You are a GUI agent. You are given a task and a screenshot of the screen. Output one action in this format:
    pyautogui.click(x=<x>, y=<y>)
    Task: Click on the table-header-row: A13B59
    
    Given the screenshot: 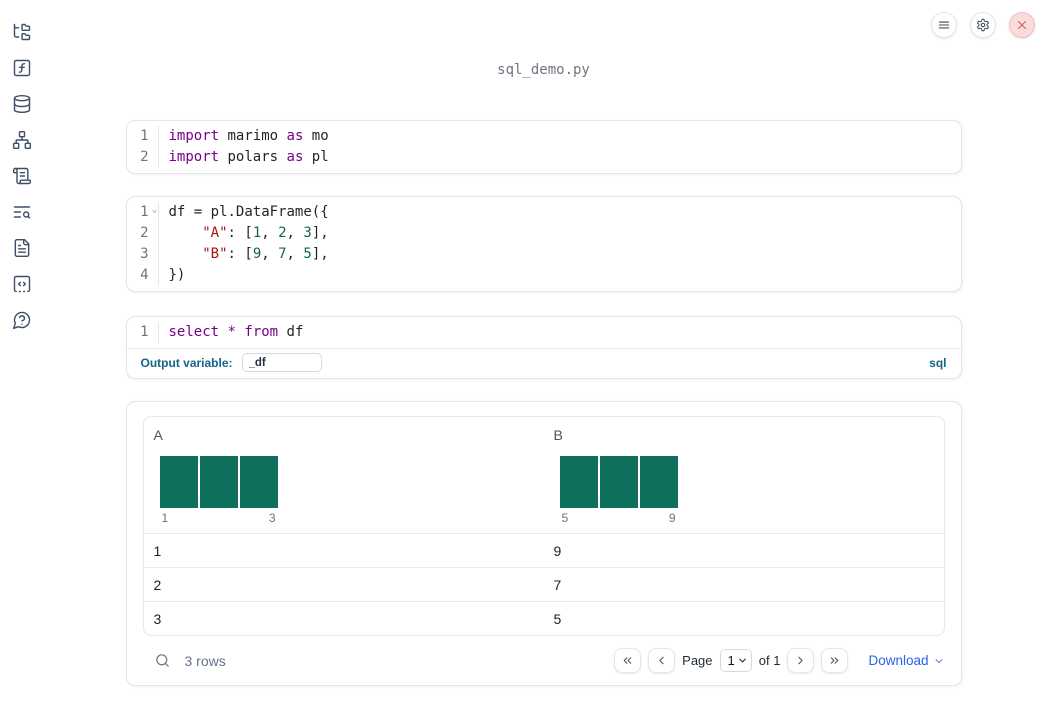 What is the action you would take?
    pyautogui.click(x=544, y=475)
    